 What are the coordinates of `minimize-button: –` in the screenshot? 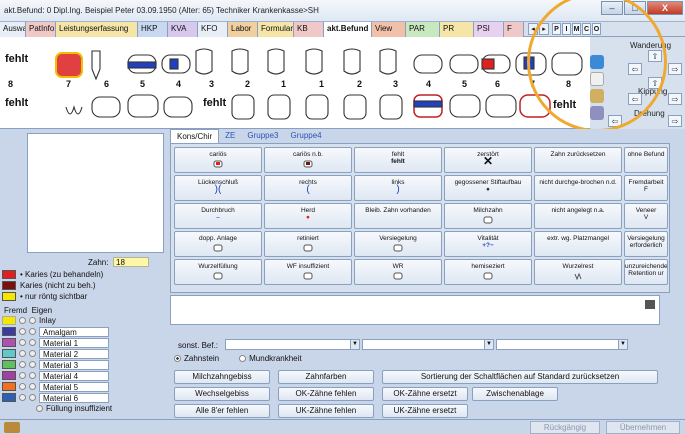 It's located at (612, 8).